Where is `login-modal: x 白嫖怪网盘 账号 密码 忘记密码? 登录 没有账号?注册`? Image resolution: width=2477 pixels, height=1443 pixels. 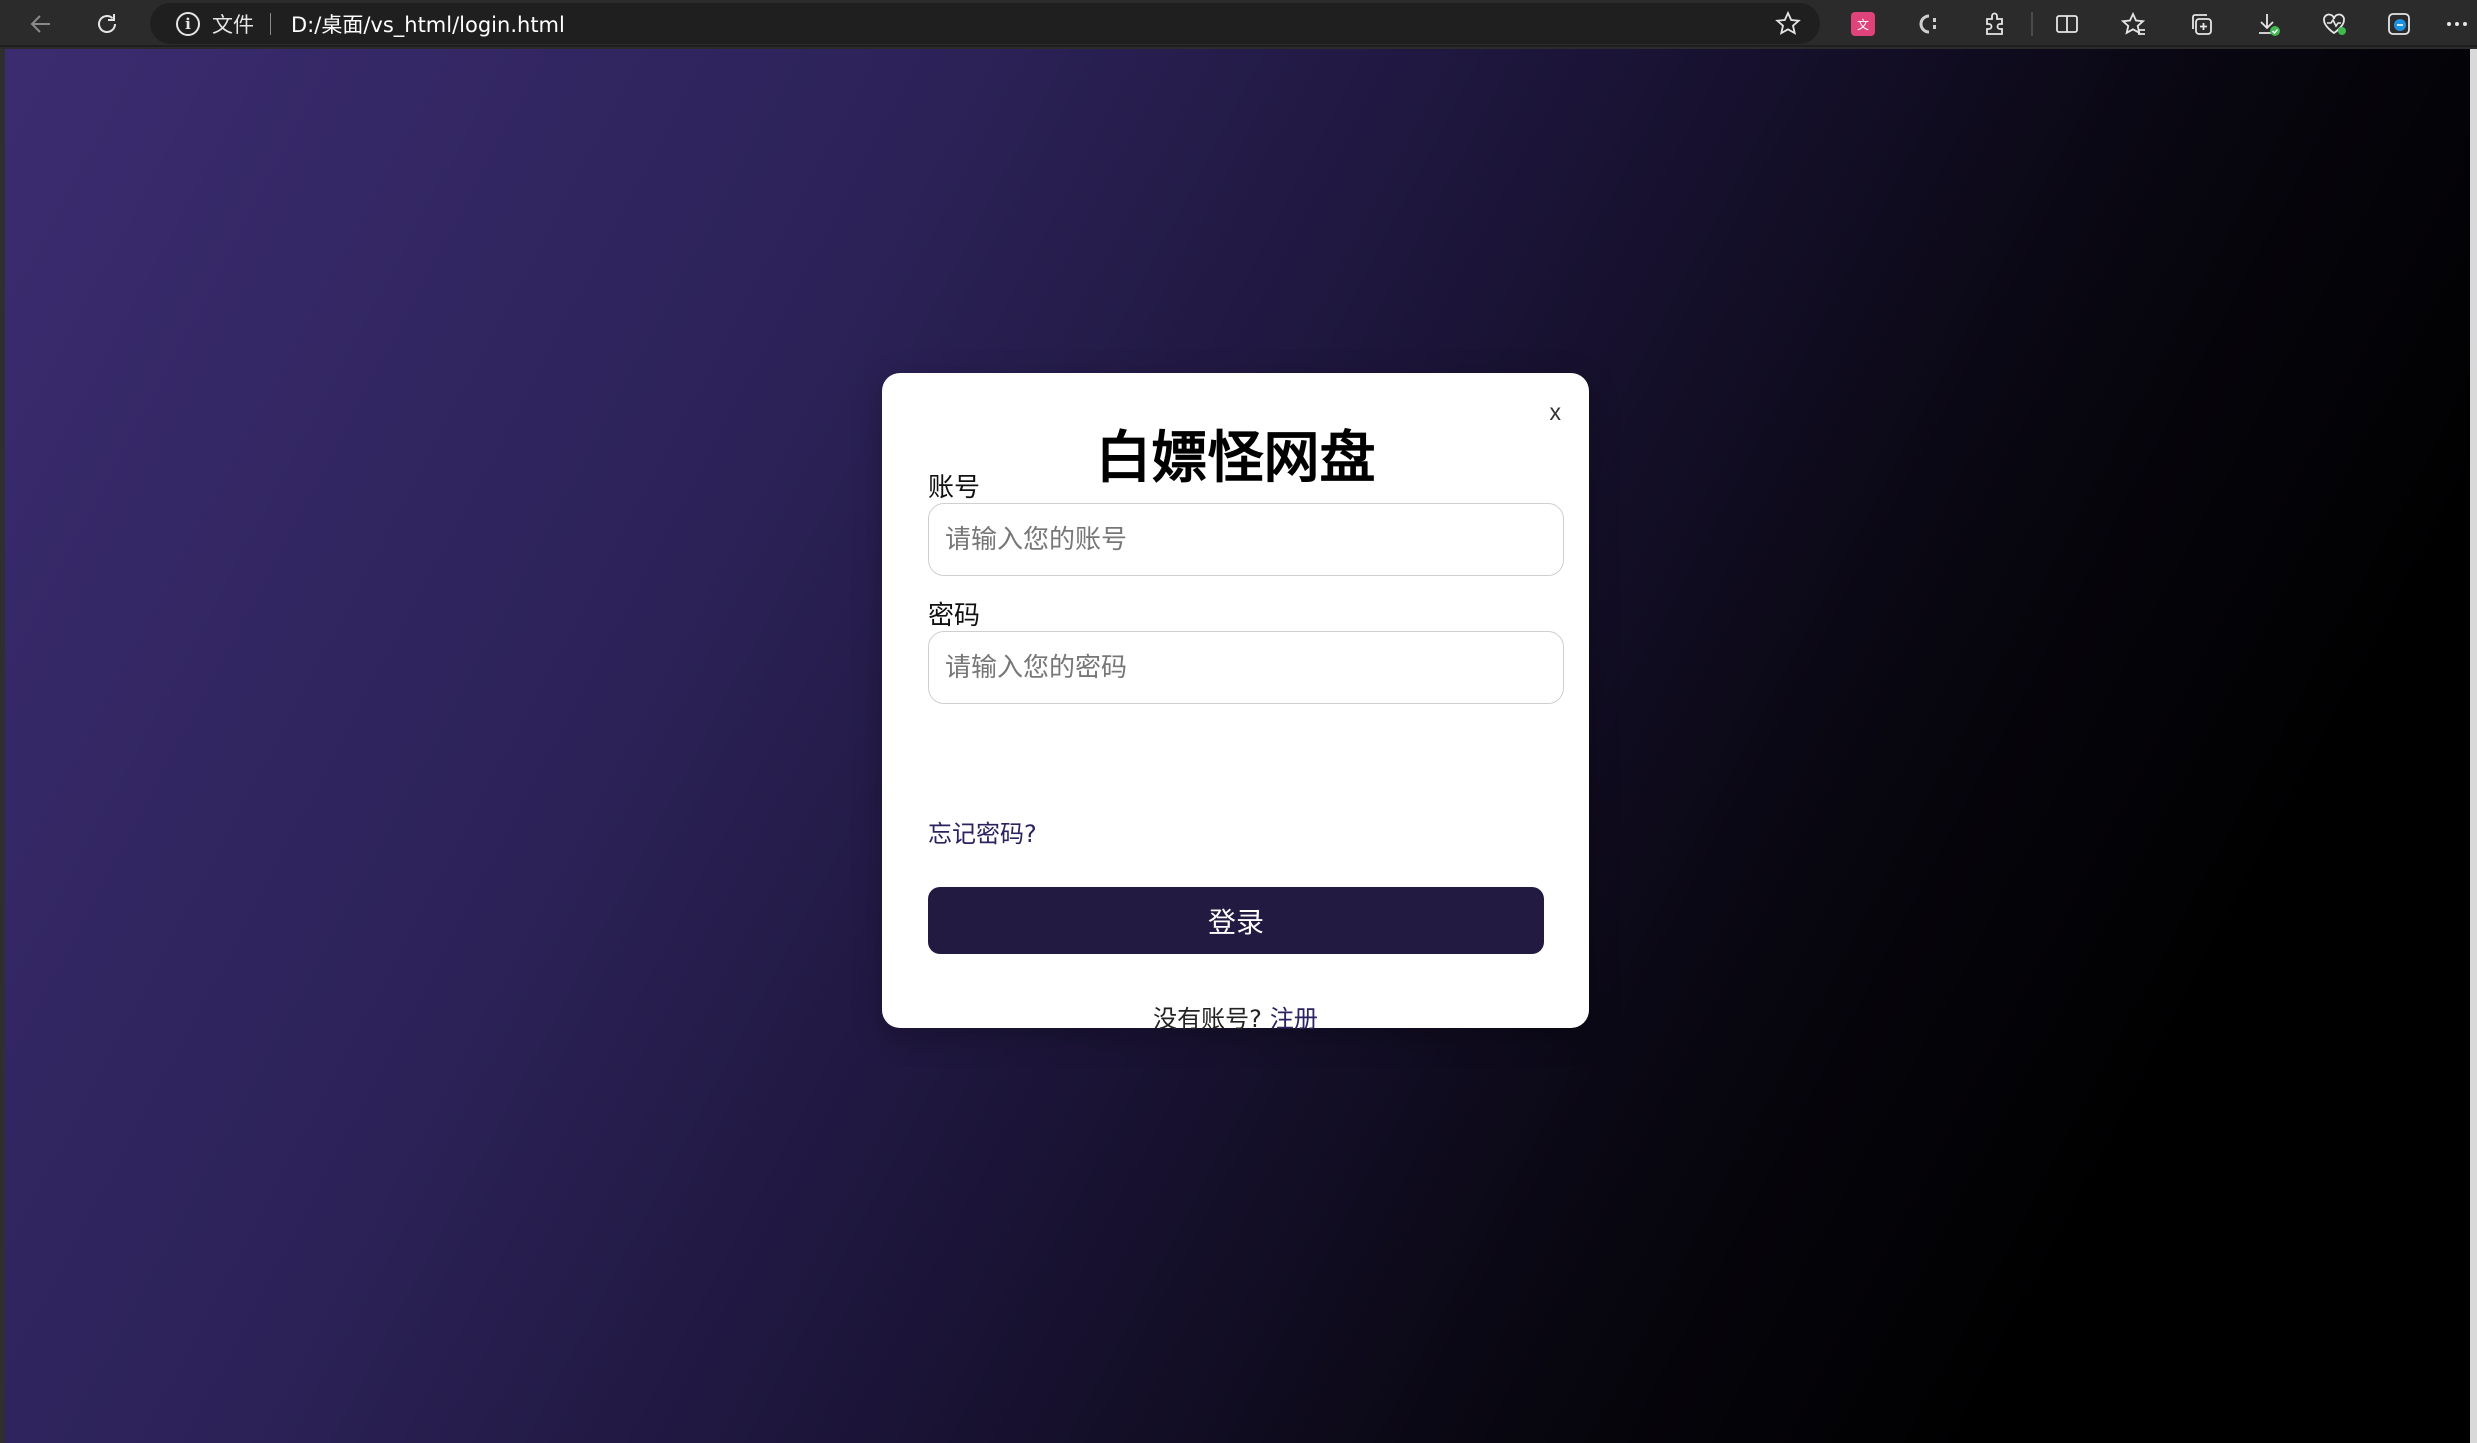 login-modal: x 白嫖怪网盘 账号 密码 忘记密码? 登录 没有账号?注册 is located at coordinates (1235, 703).